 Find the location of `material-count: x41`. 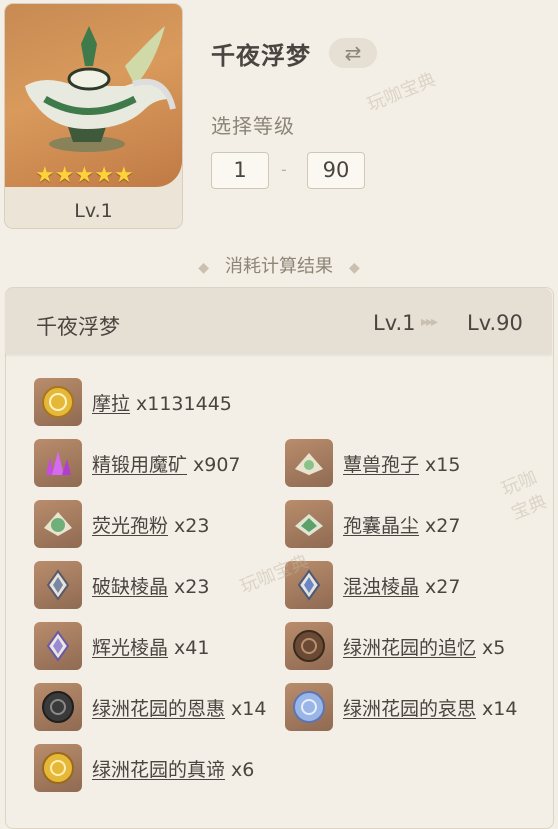

material-count: x41 is located at coordinates (192, 647).